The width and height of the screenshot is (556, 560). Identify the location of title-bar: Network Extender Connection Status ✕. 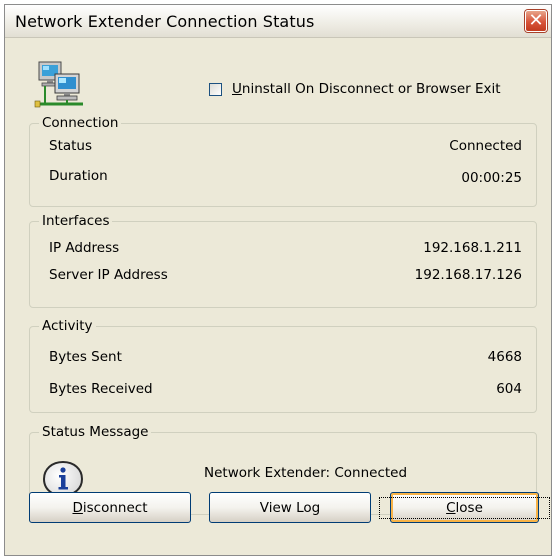
(278, 21).